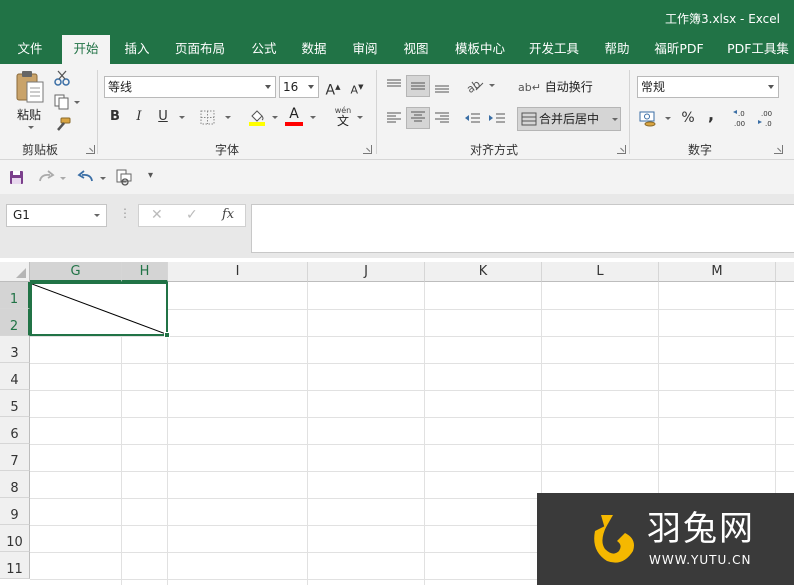  Describe the element at coordinates (291, 87) in the screenshot. I see `font-size-value: 16` at that location.